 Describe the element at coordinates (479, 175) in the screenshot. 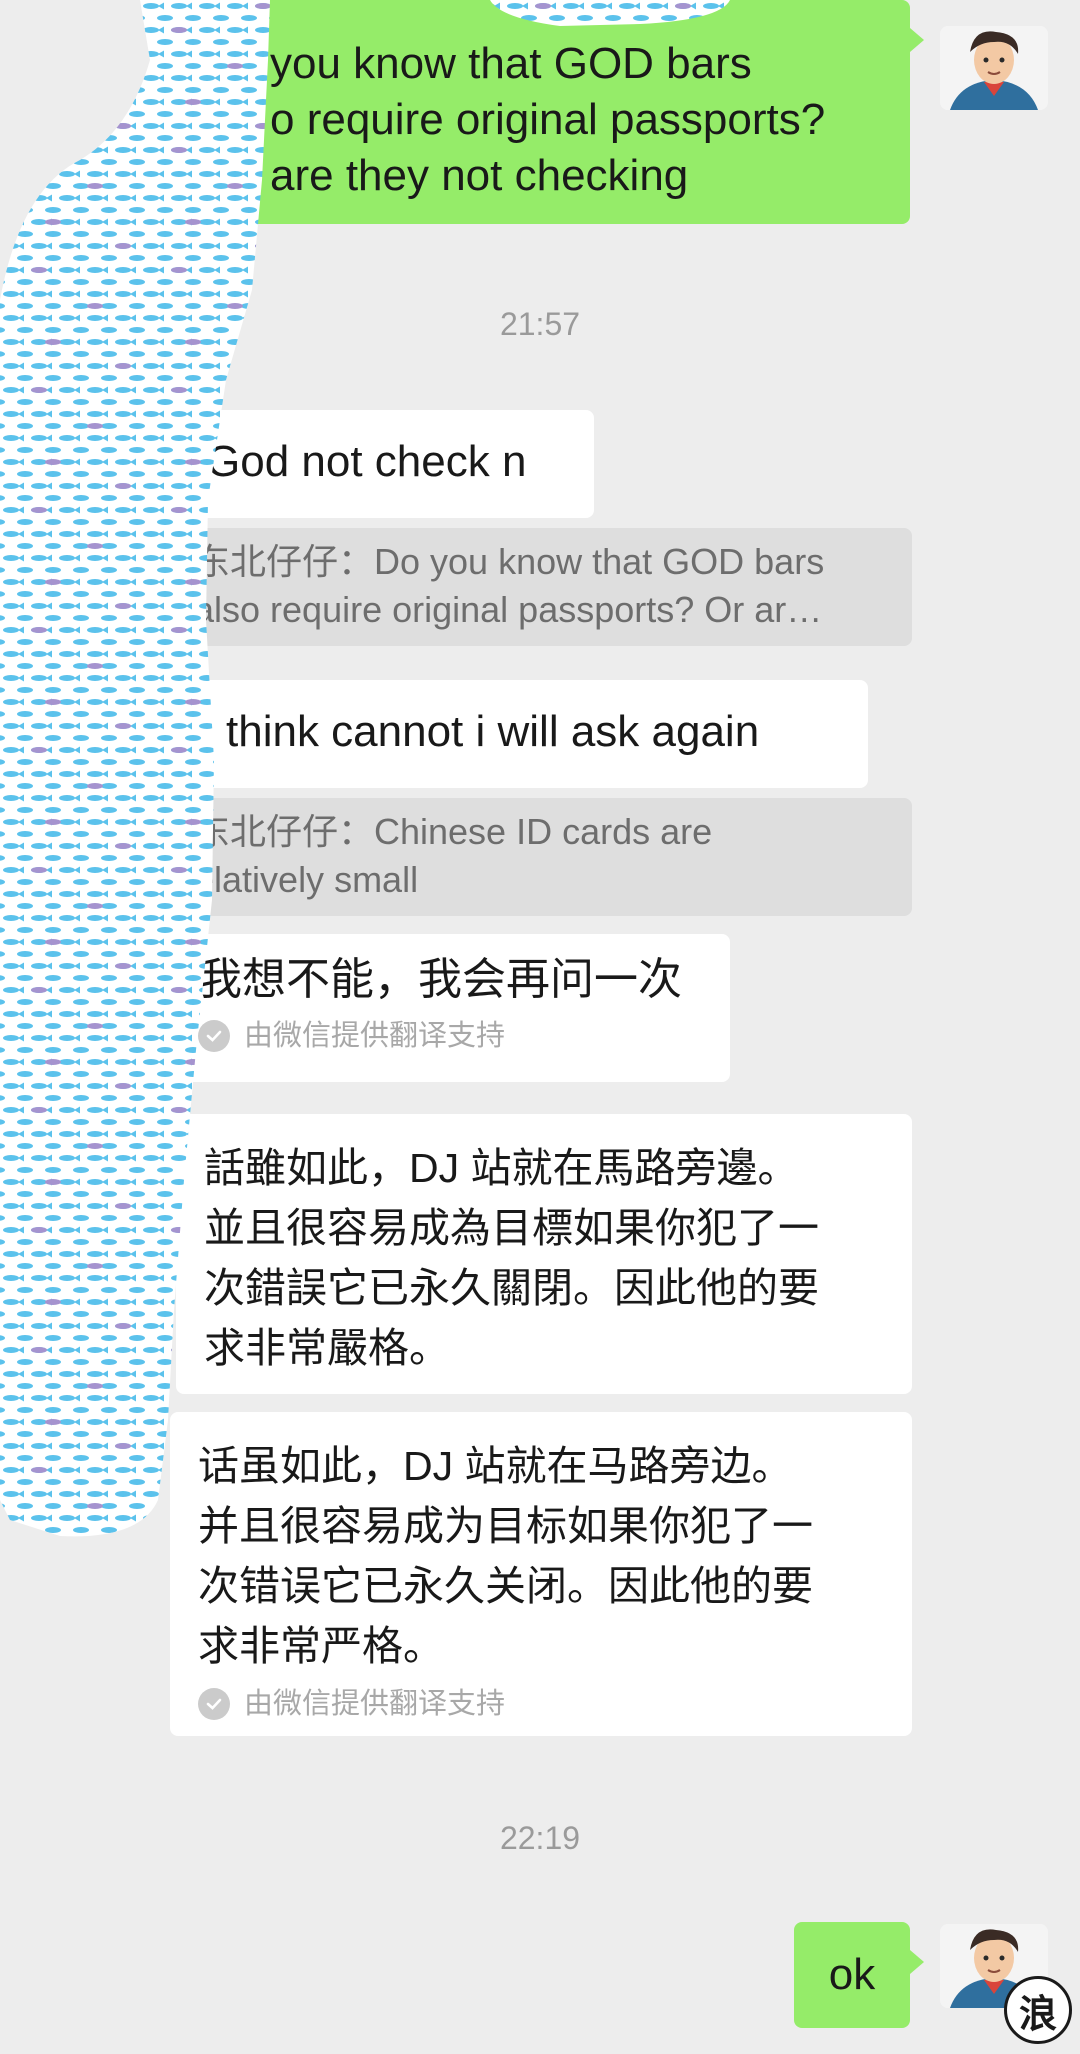

I see `message-line: are they not checking` at that location.